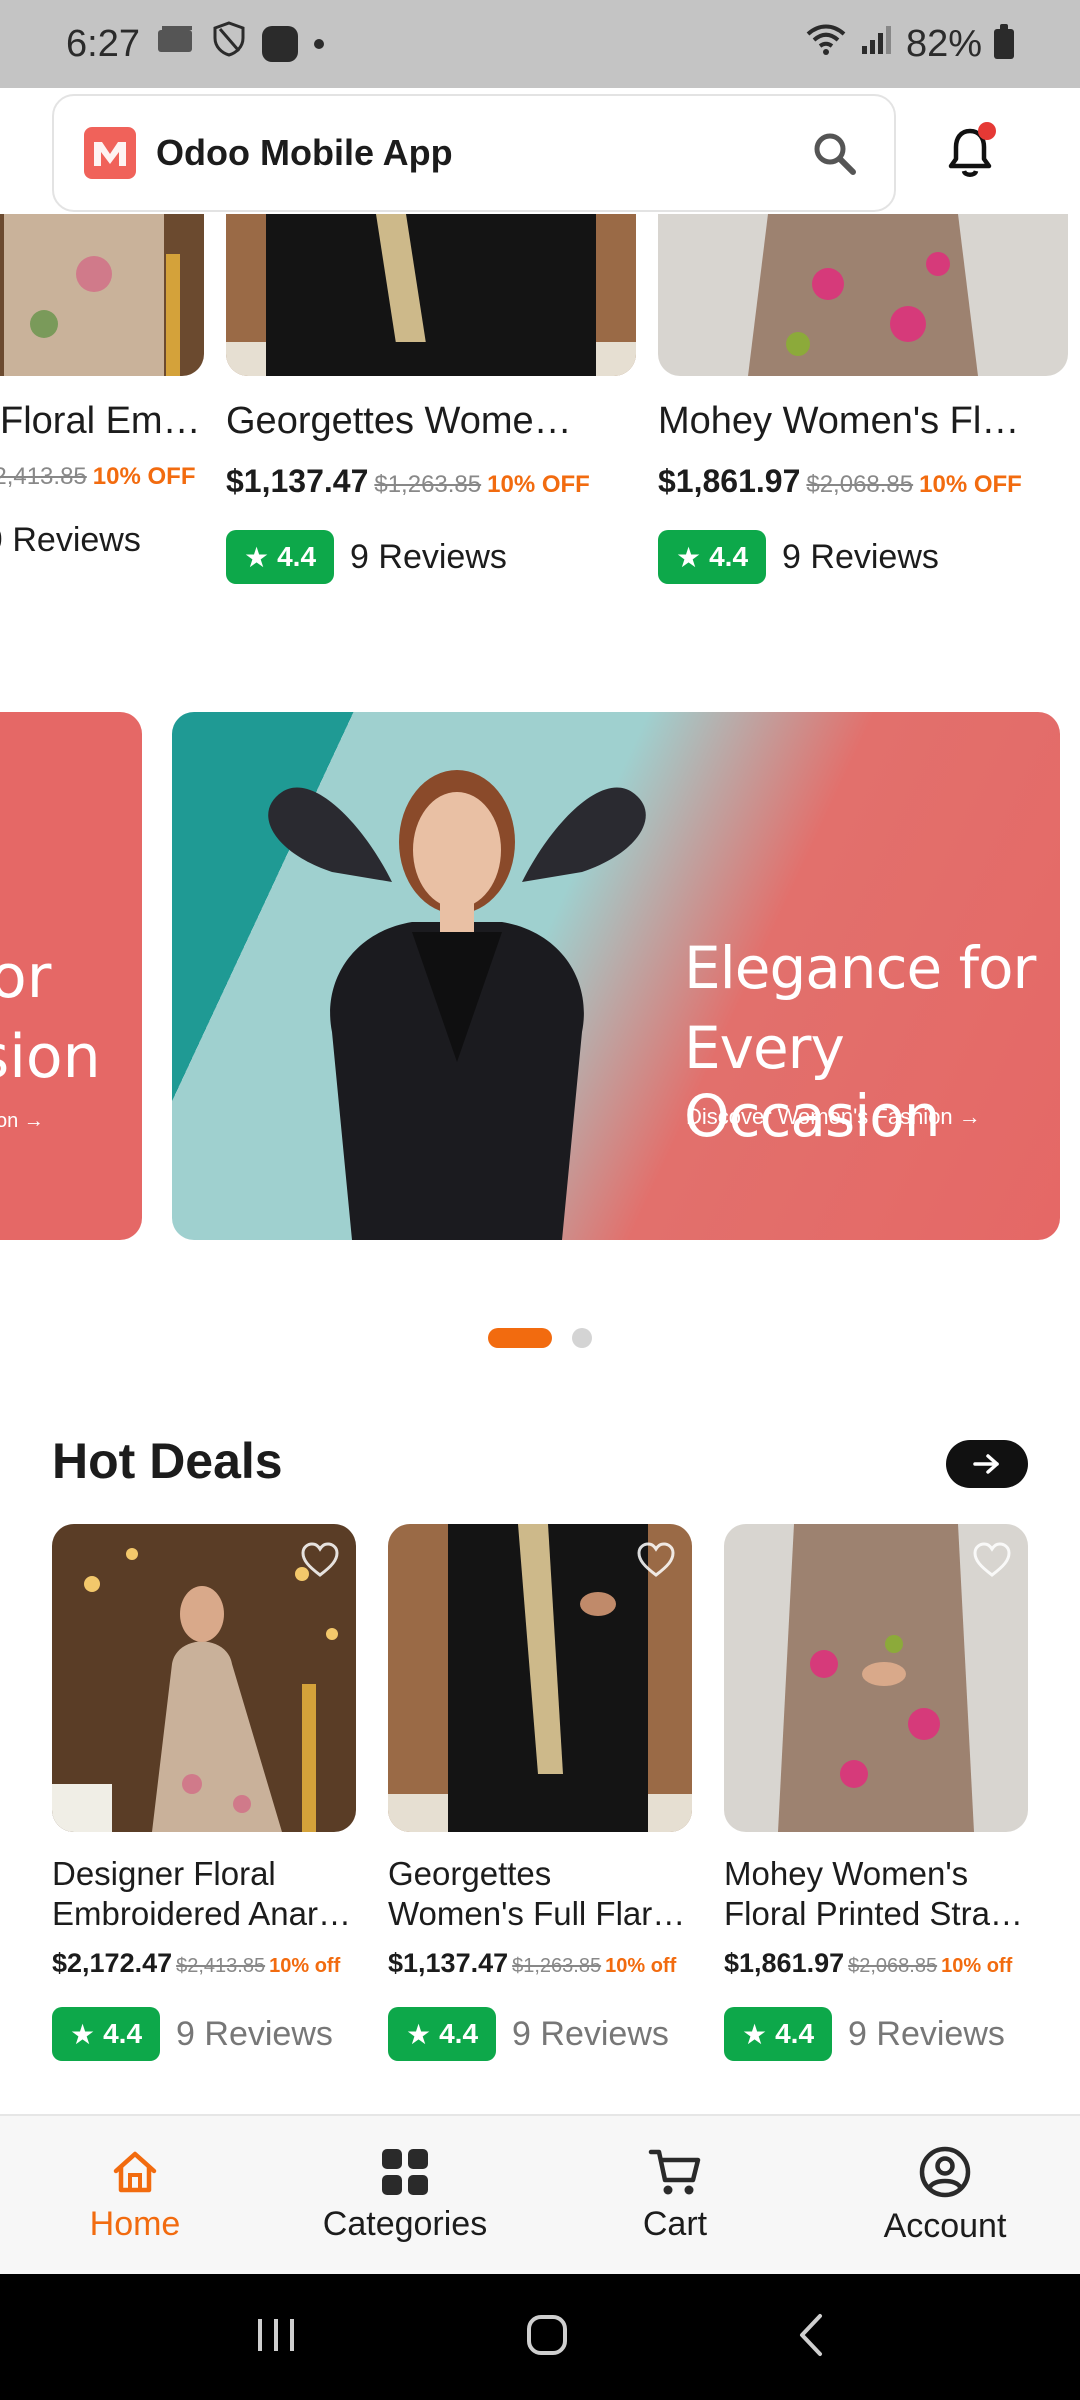 The height and width of the screenshot is (2400, 1080). Describe the element at coordinates (547, 2337) in the screenshot. I see `home-button-icon` at that location.